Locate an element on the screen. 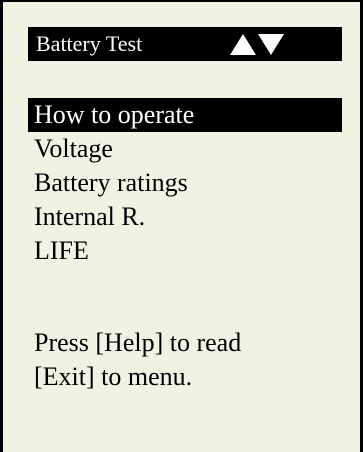  help-line-2: [Exit] to menu. is located at coordinates (113, 376).